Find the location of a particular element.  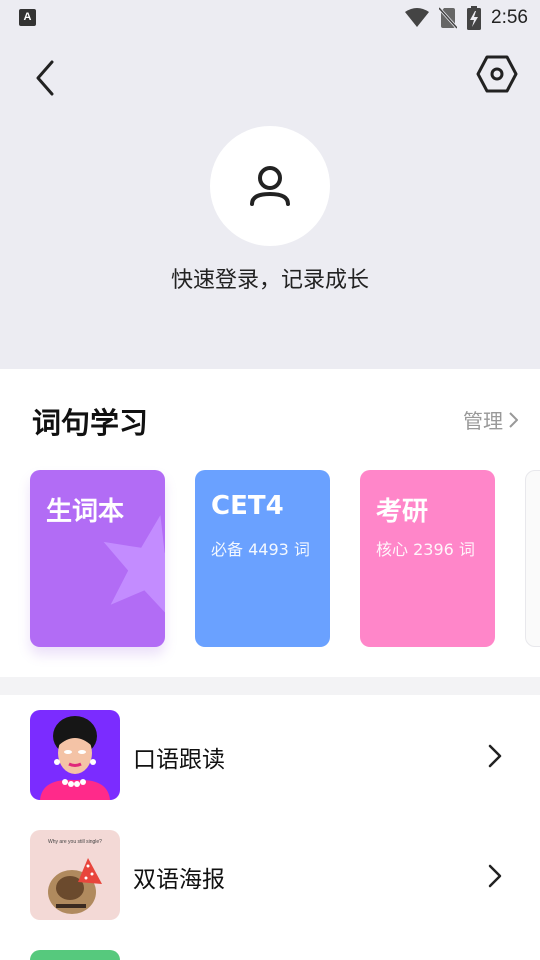

section-divider is located at coordinates (270, 686).